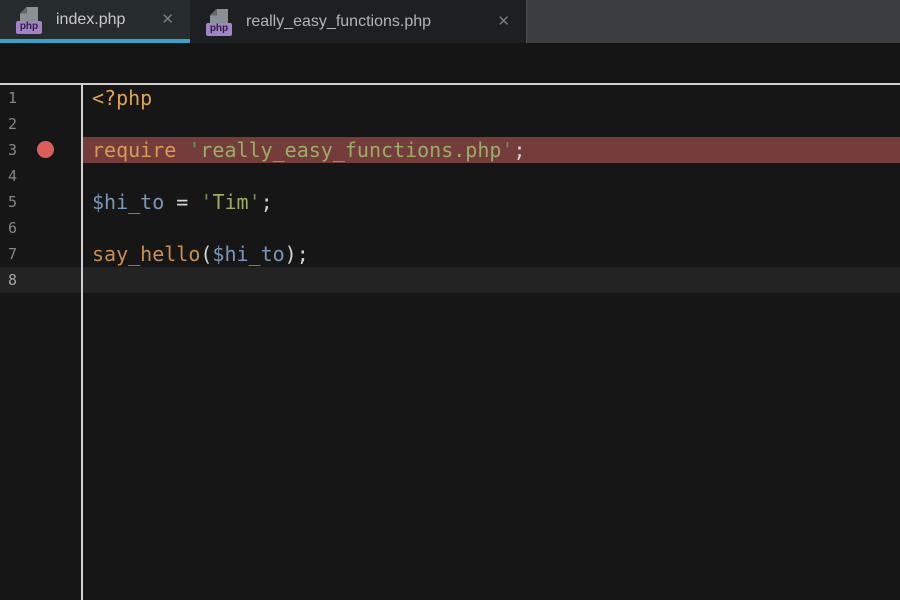 The width and height of the screenshot is (900, 600). Describe the element at coordinates (13, 254) in the screenshot. I see `line-number: 7` at that location.